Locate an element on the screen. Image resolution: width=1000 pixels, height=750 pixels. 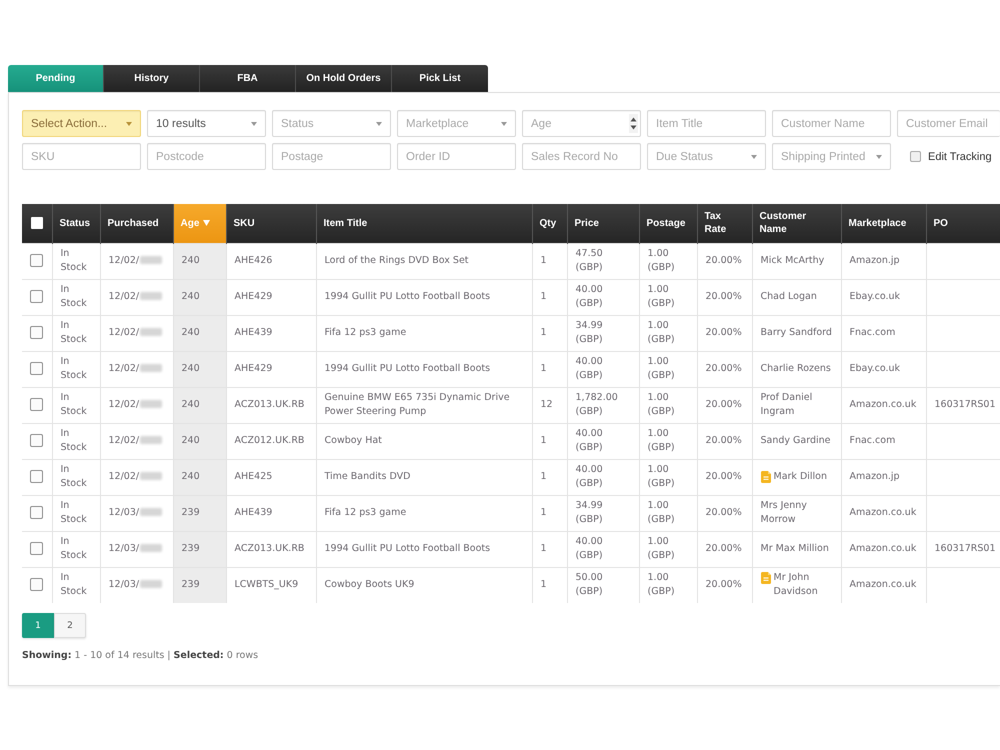
tab: FBA is located at coordinates (248, 78).